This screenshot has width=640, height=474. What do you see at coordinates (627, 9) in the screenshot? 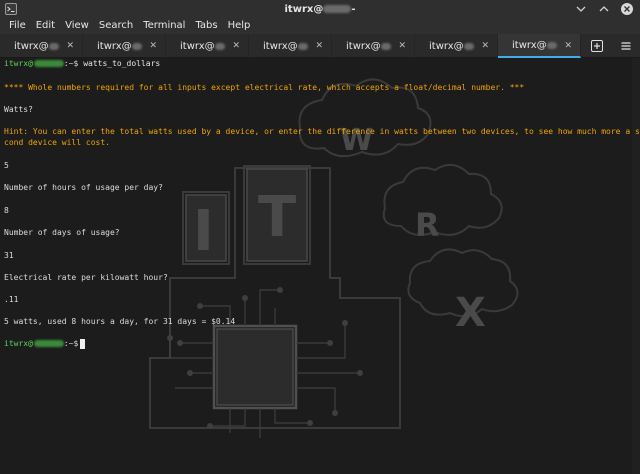
I see `close-window-icon` at bounding box center [627, 9].